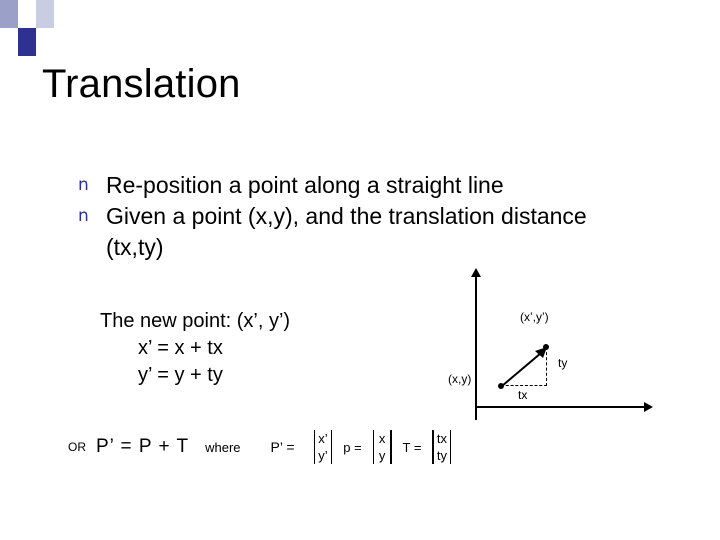 The height and width of the screenshot is (540, 720). I want to click on decorative-corner-blocks, so click(45, 28).